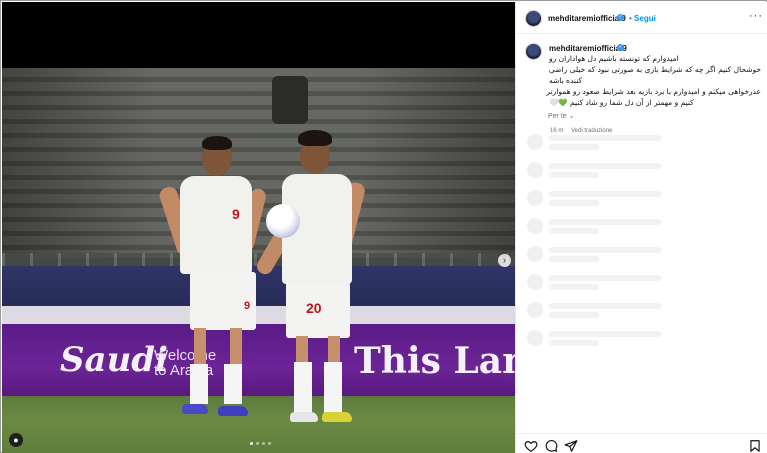  I want to click on comment-icon, so click(551, 446).